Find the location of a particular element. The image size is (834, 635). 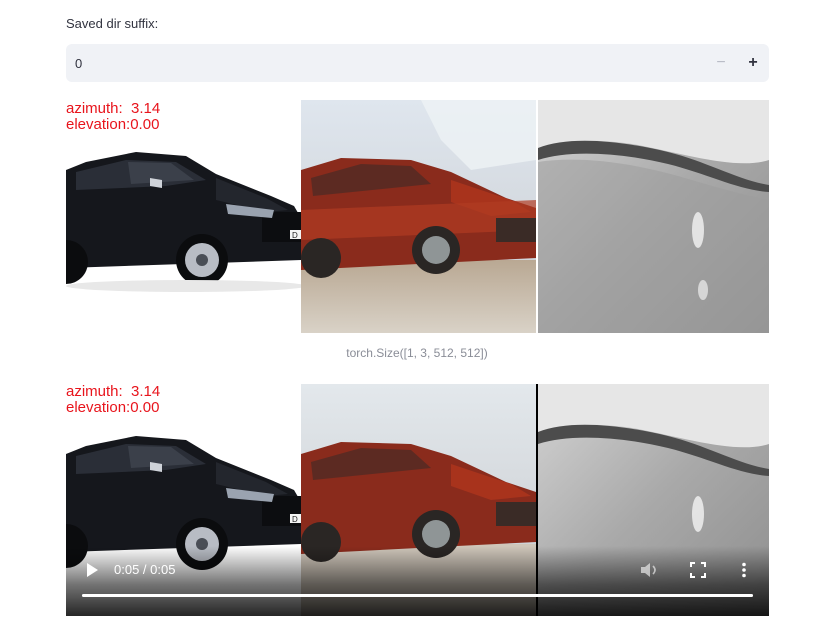

reconstructed-render-image is located at coordinates (418, 216).